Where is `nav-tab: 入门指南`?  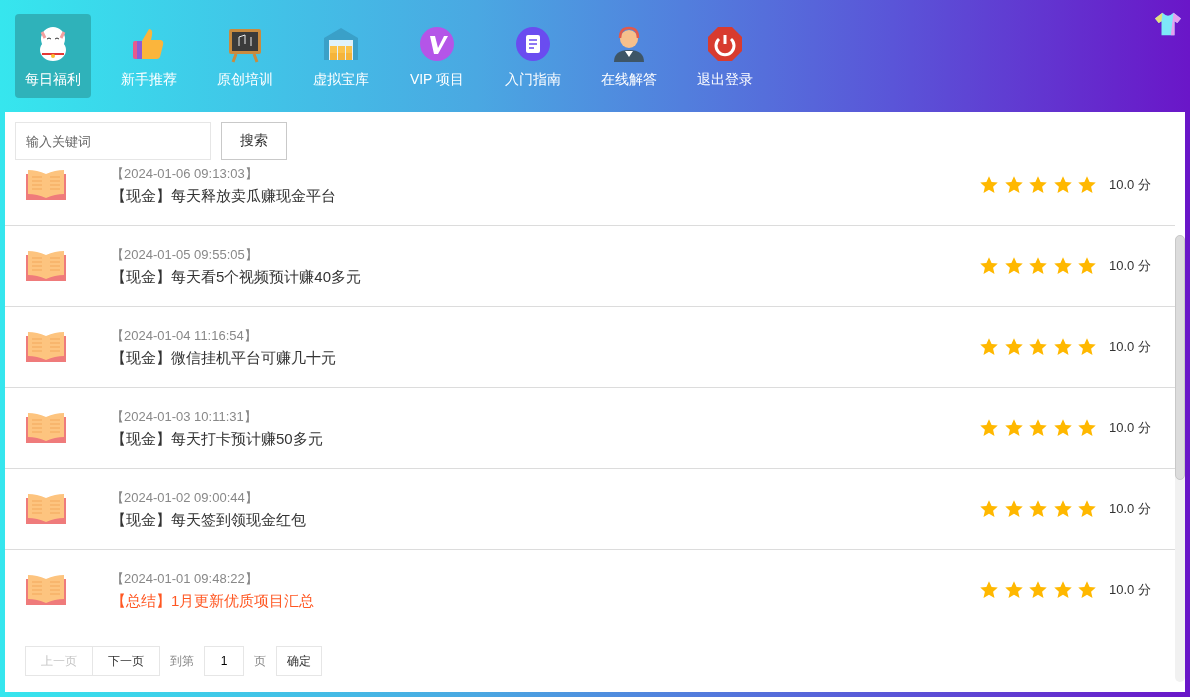
nav-tab: 入门指南 is located at coordinates (533, 56).